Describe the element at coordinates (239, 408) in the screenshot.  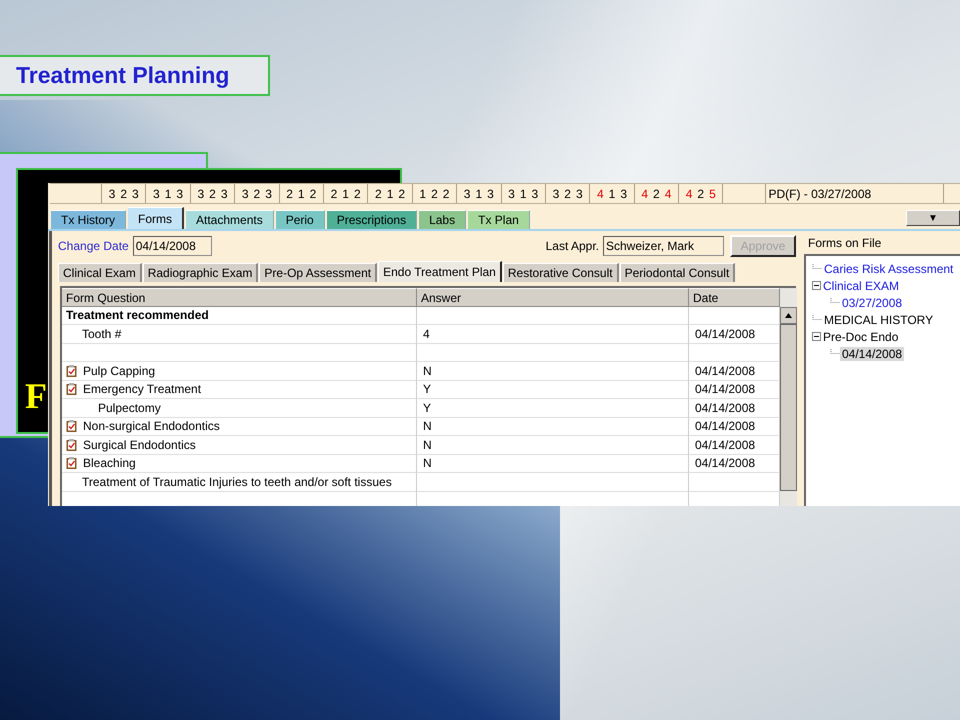
I see `question-text: Pulpectomy` at that location.